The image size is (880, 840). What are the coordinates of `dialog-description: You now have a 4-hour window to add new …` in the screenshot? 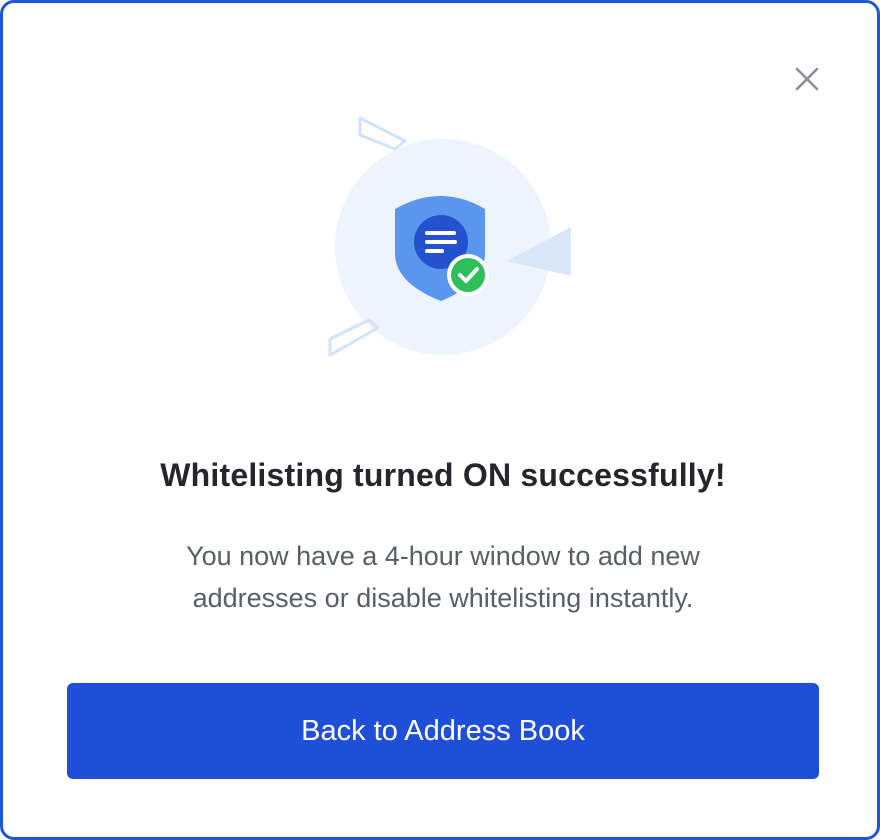 It's located at (443, 577).